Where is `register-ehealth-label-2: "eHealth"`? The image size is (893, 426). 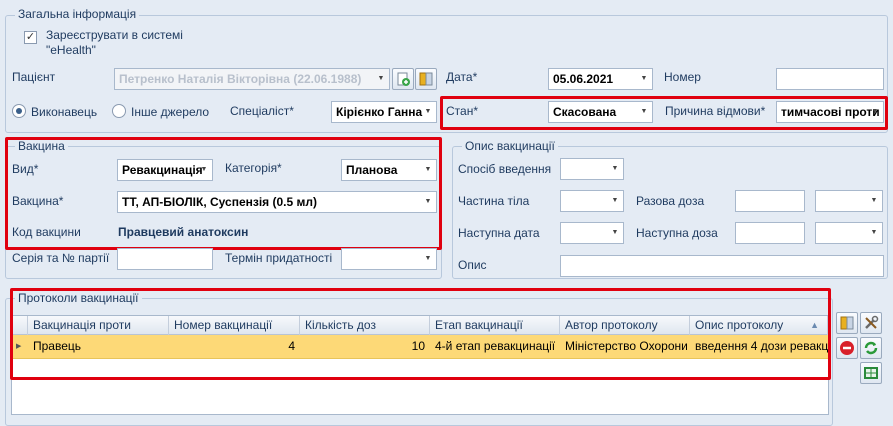 register-ehealth-label-2: "eHealth" is located at coordinates (71, 50).